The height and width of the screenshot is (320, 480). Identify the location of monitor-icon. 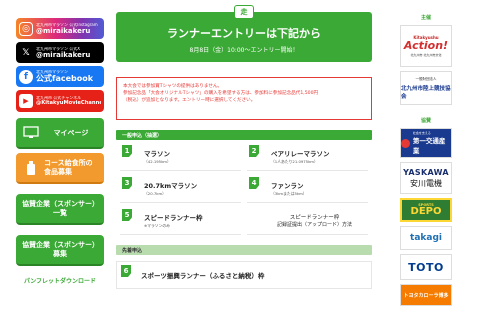
(31, 133).